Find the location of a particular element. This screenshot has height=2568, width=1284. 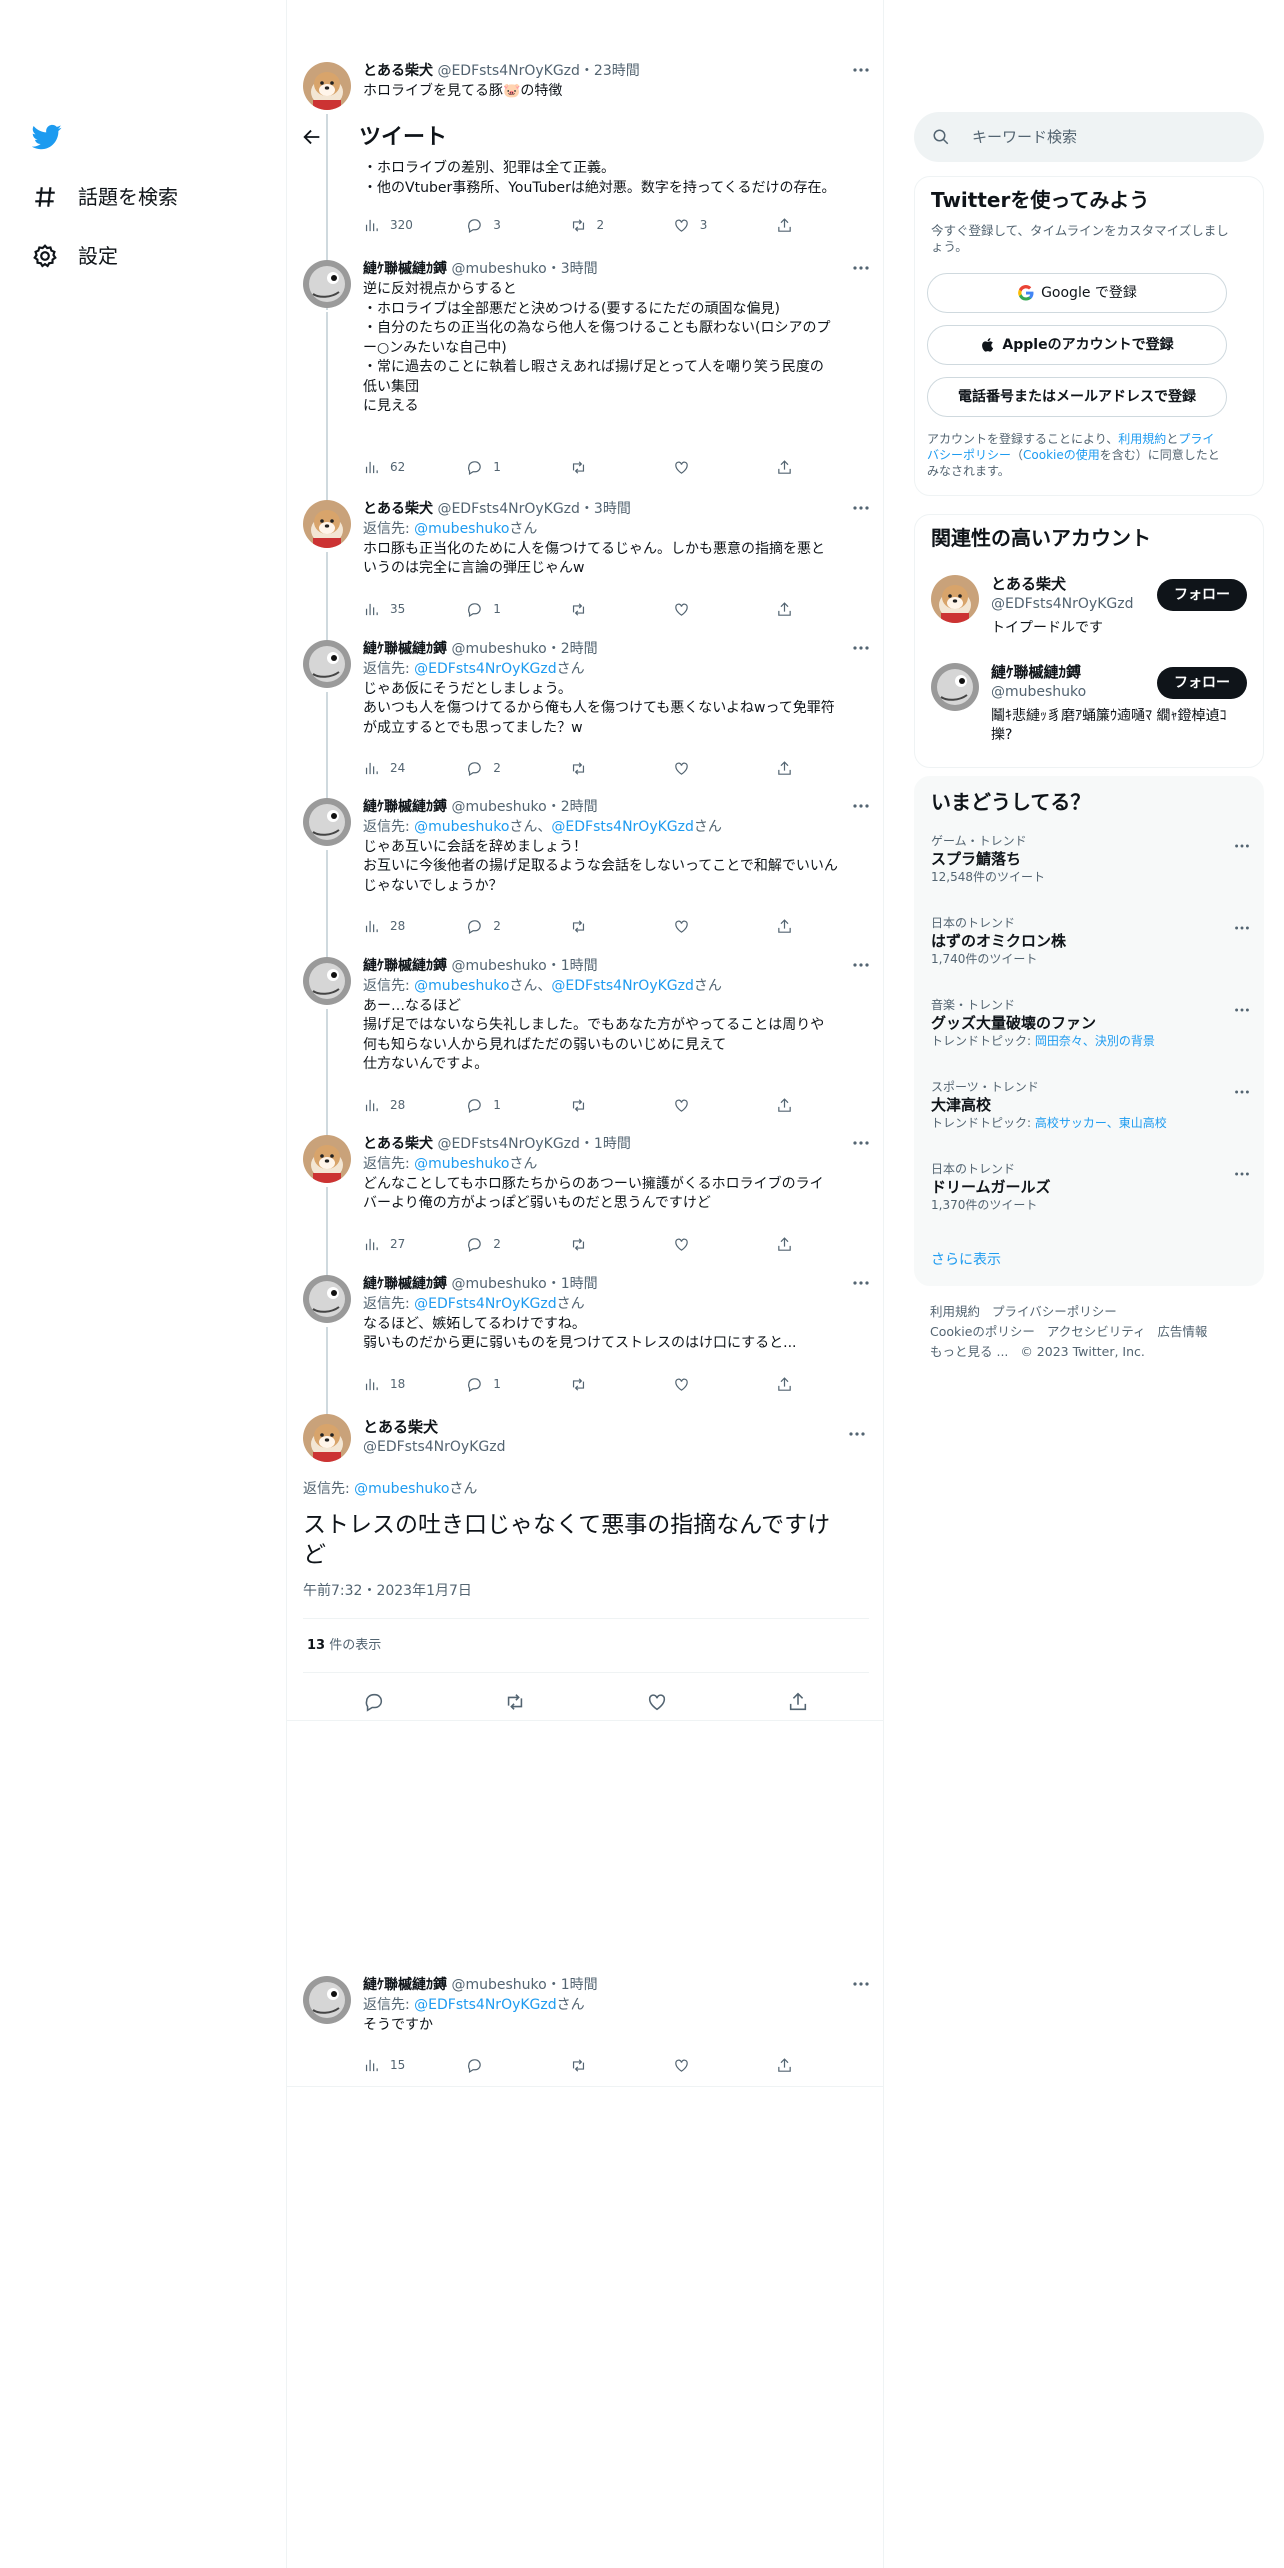

tweet-time: 3時間 is located at coordinates (612, 509).